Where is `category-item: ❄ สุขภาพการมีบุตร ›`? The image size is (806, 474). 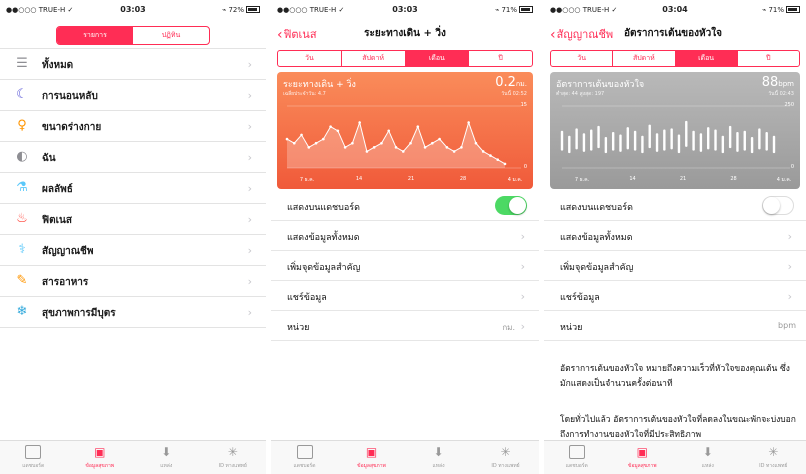
category-item: ❄ สุขภาพการมีบุตร › is located at coordinates (133, 312).